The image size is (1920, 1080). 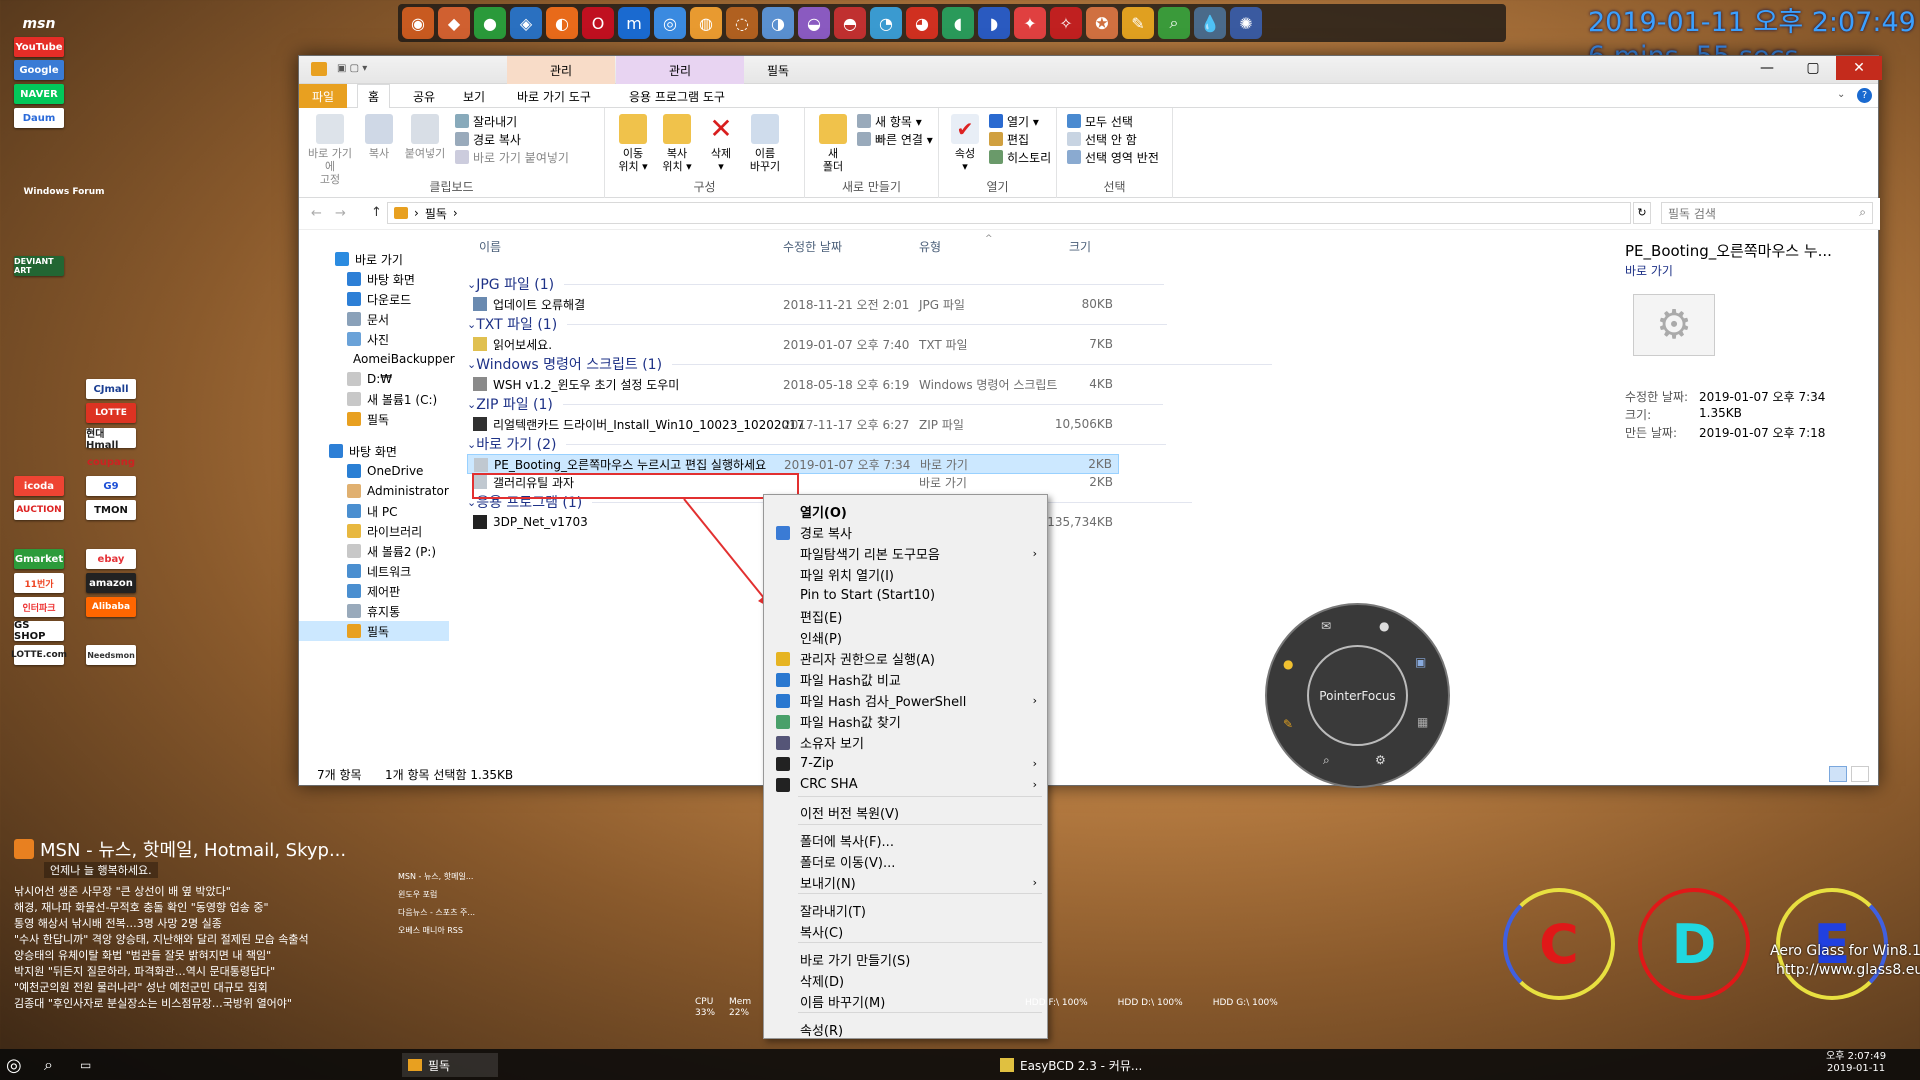 I want to click on tab-file: 파일, so click(x=323, y=96).